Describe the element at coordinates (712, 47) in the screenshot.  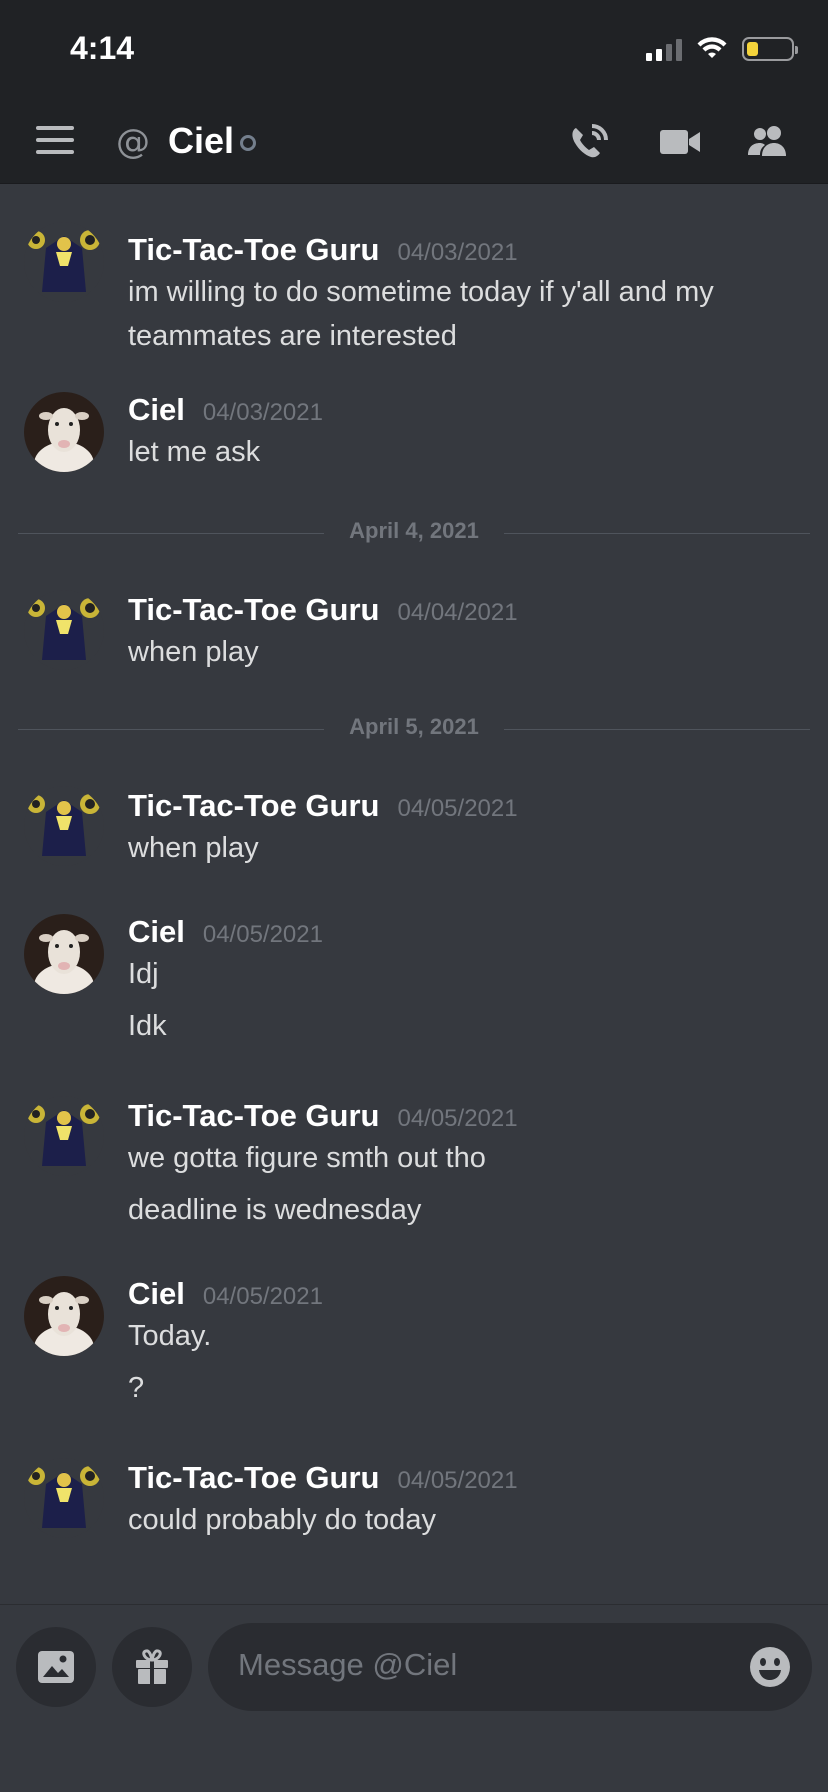
I see `wifi-icon` at that location.